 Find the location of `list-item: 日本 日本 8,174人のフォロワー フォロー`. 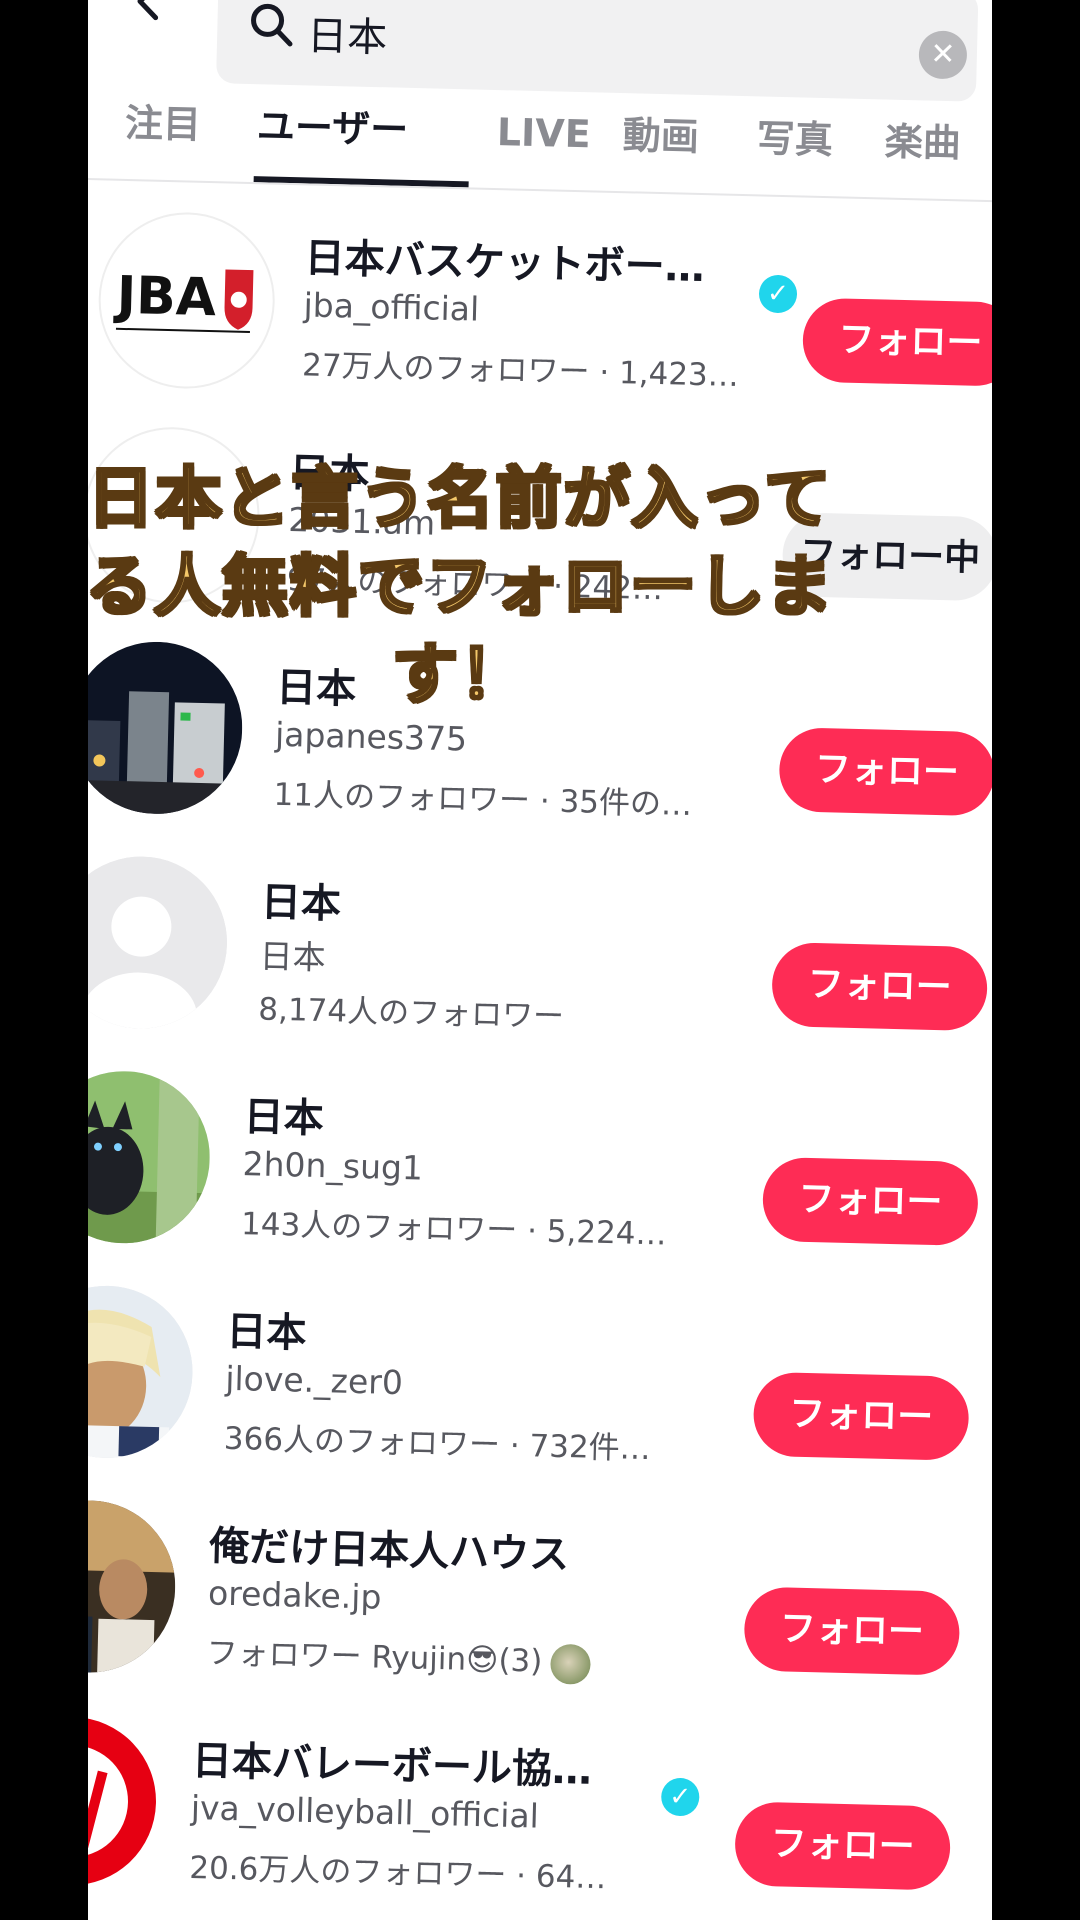

list-item: 日本 日本 8,174人のフォロワー フォロー is located at coordinates (540, 961).